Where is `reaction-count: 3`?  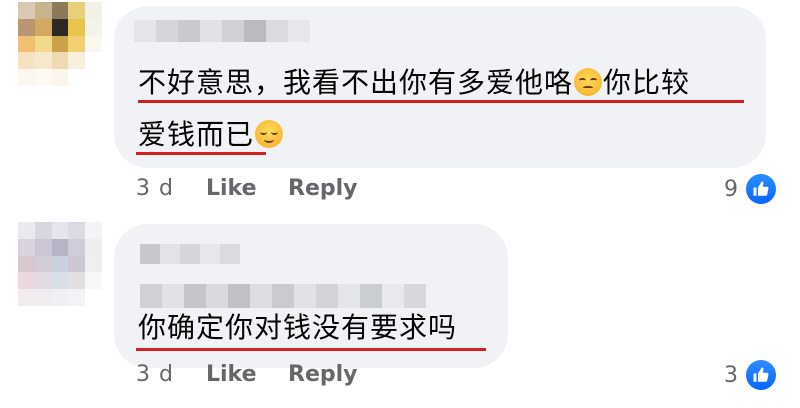 reaction-count: 3 is located at coordinates (731, 375).